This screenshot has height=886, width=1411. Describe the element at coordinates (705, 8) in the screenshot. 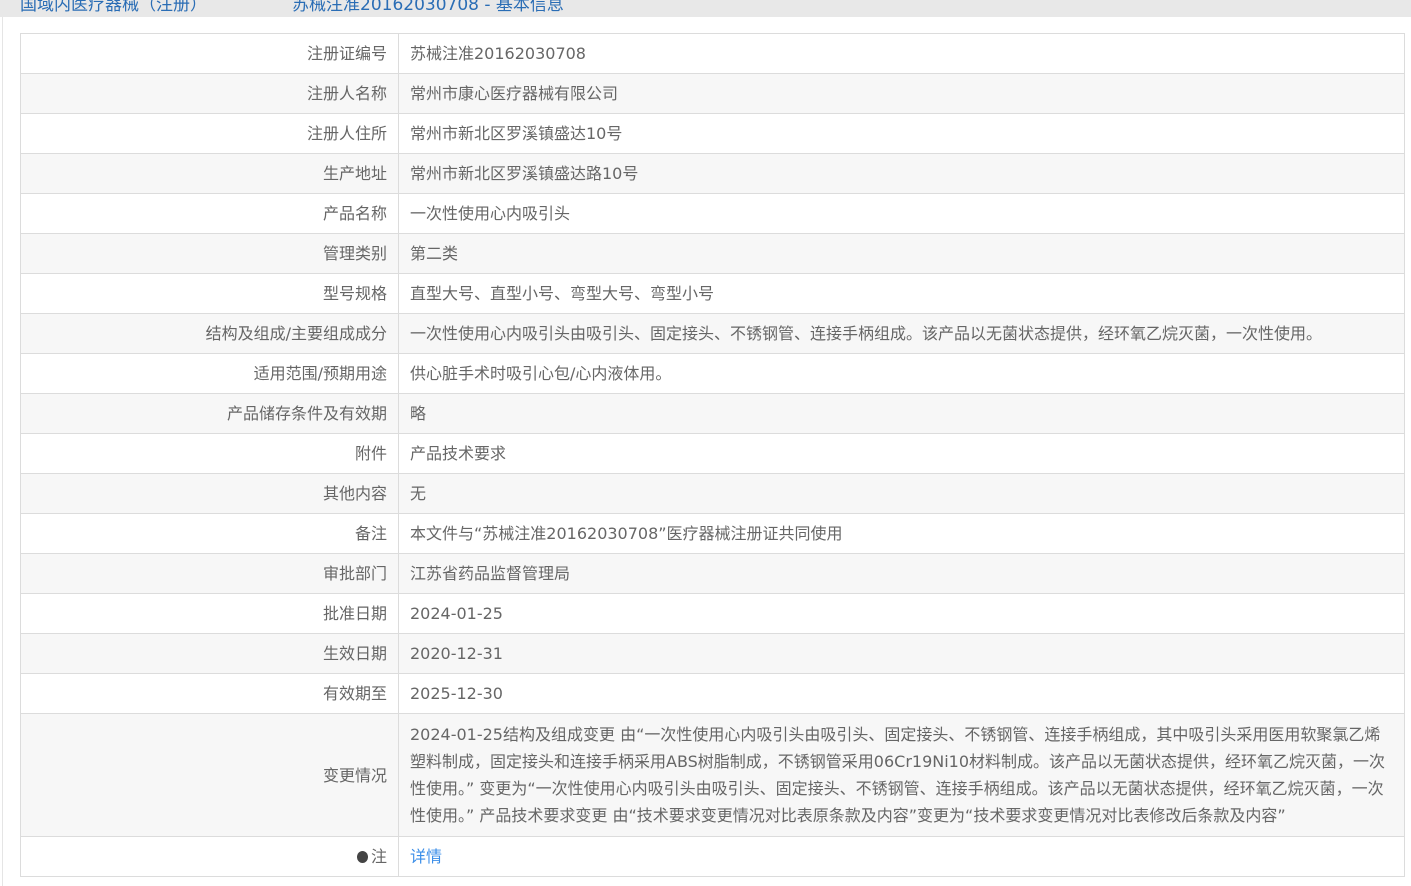

I see `breadcrumb-bar: 国域内医疗器械（注册） 苏械注准20162030708 - 基本信息` at that location.